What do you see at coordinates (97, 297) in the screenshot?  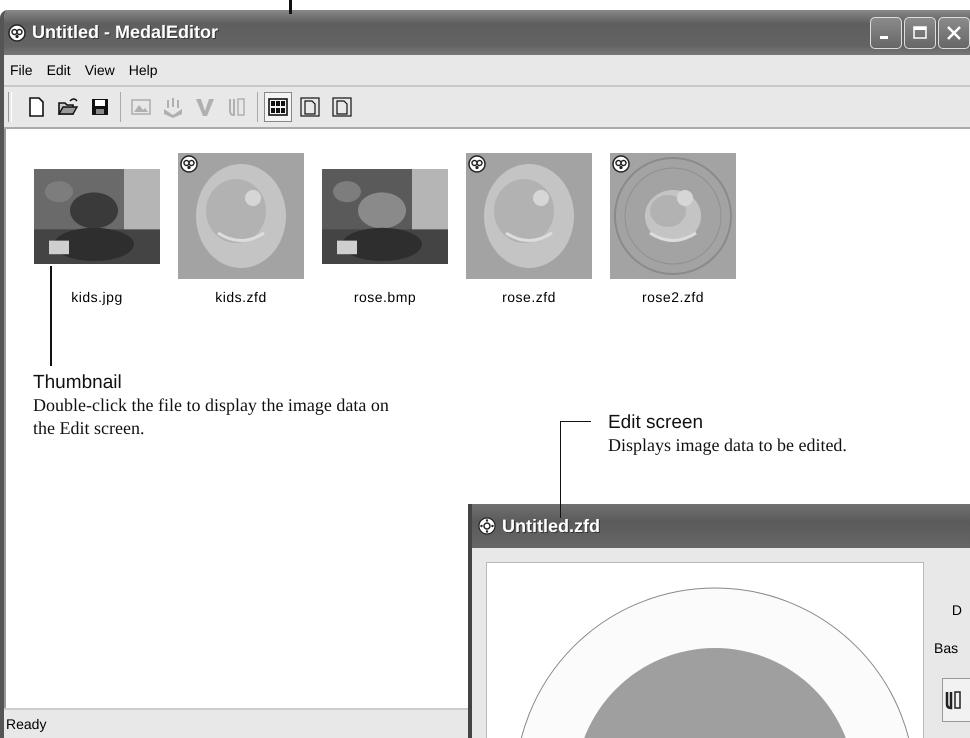 I see `file-name: kids.jpg` at bounding box center [97, 297].